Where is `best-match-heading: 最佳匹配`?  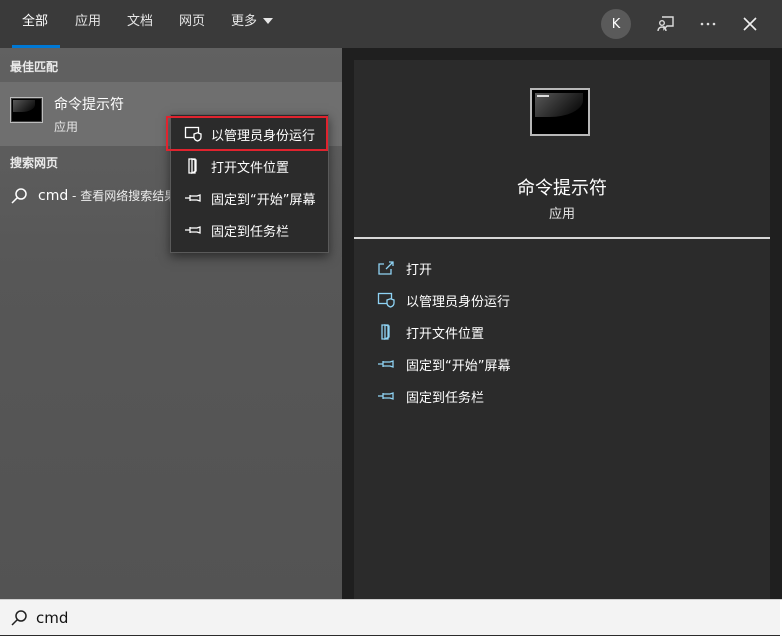
best-match-heading: 最佳匹配 is located at coordinates (34, 67).